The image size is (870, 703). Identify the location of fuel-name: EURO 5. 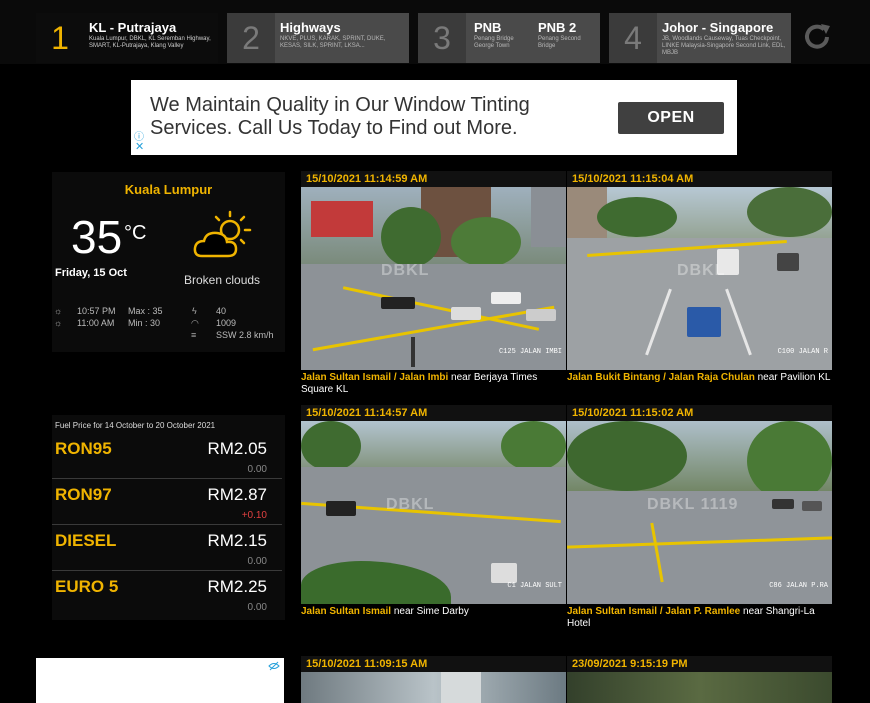
(87, 586).